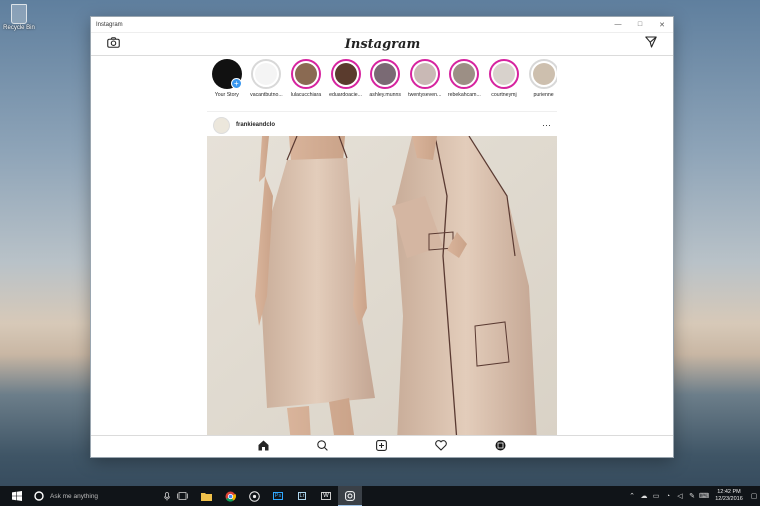 The image size is (760, 506). What do you see at coordinates (504, 95) in the screenshot?
I see `story-name: courtneymj` at bounding box center [504, 95].